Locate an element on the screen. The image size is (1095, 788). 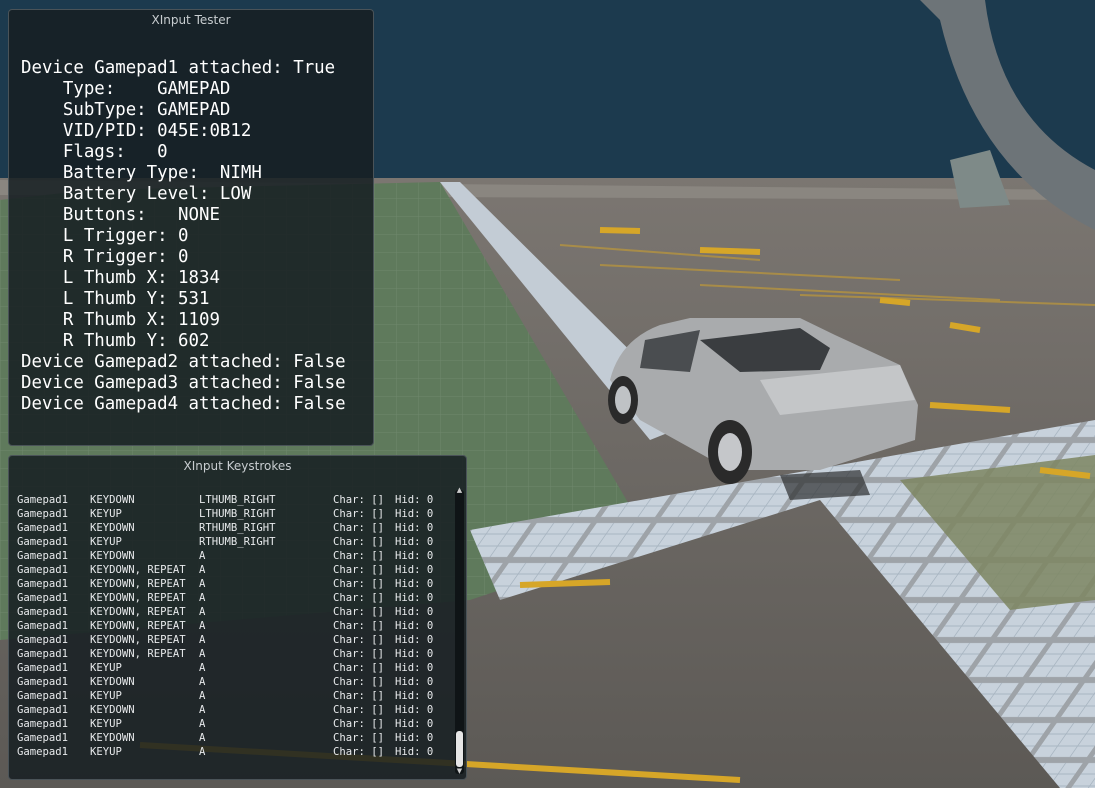
scroll-up-arrow-icon: ▲ is located at coordinates (459, 490).